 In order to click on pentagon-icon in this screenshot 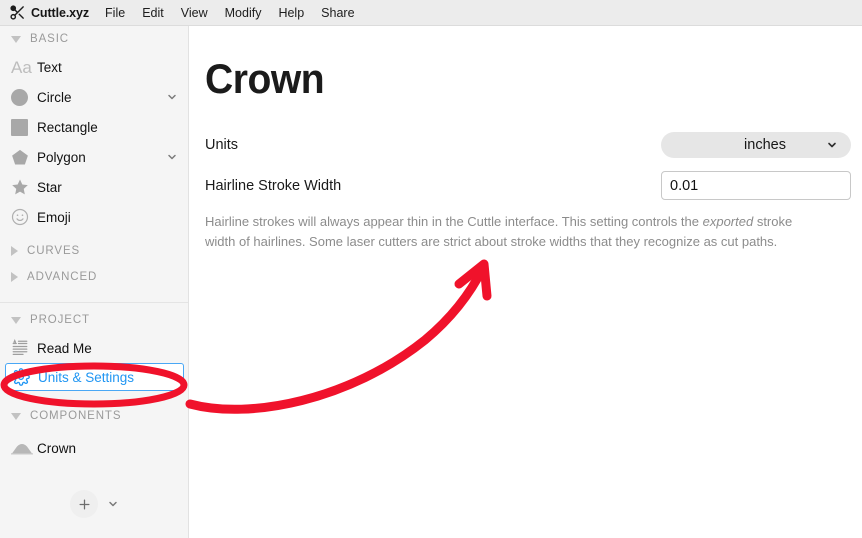, I will do `click(24, 157)`.